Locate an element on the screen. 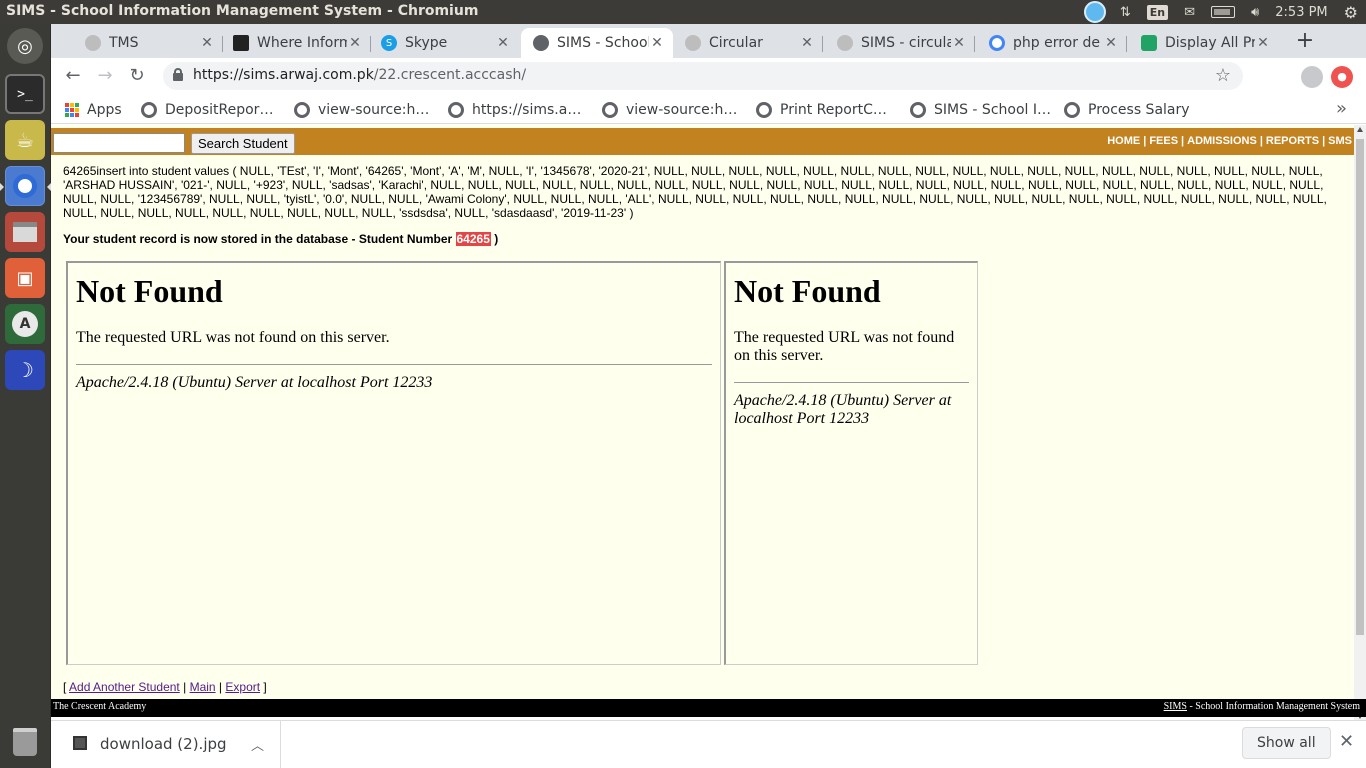 The image size is (1366, 768). tab-title: Where Inform is located at coordinates (302, 43).